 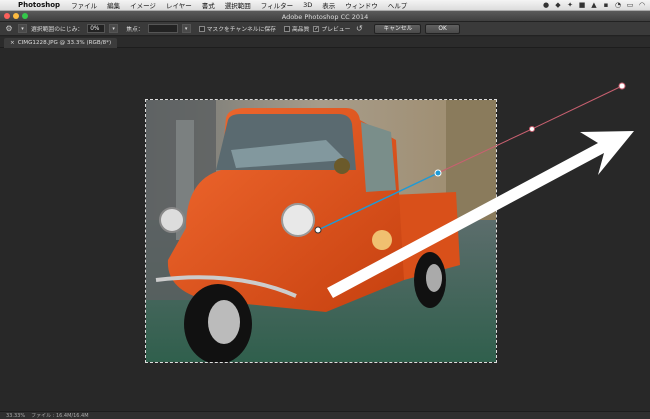 I want to click on focus-input, so click(x=162, y=28).